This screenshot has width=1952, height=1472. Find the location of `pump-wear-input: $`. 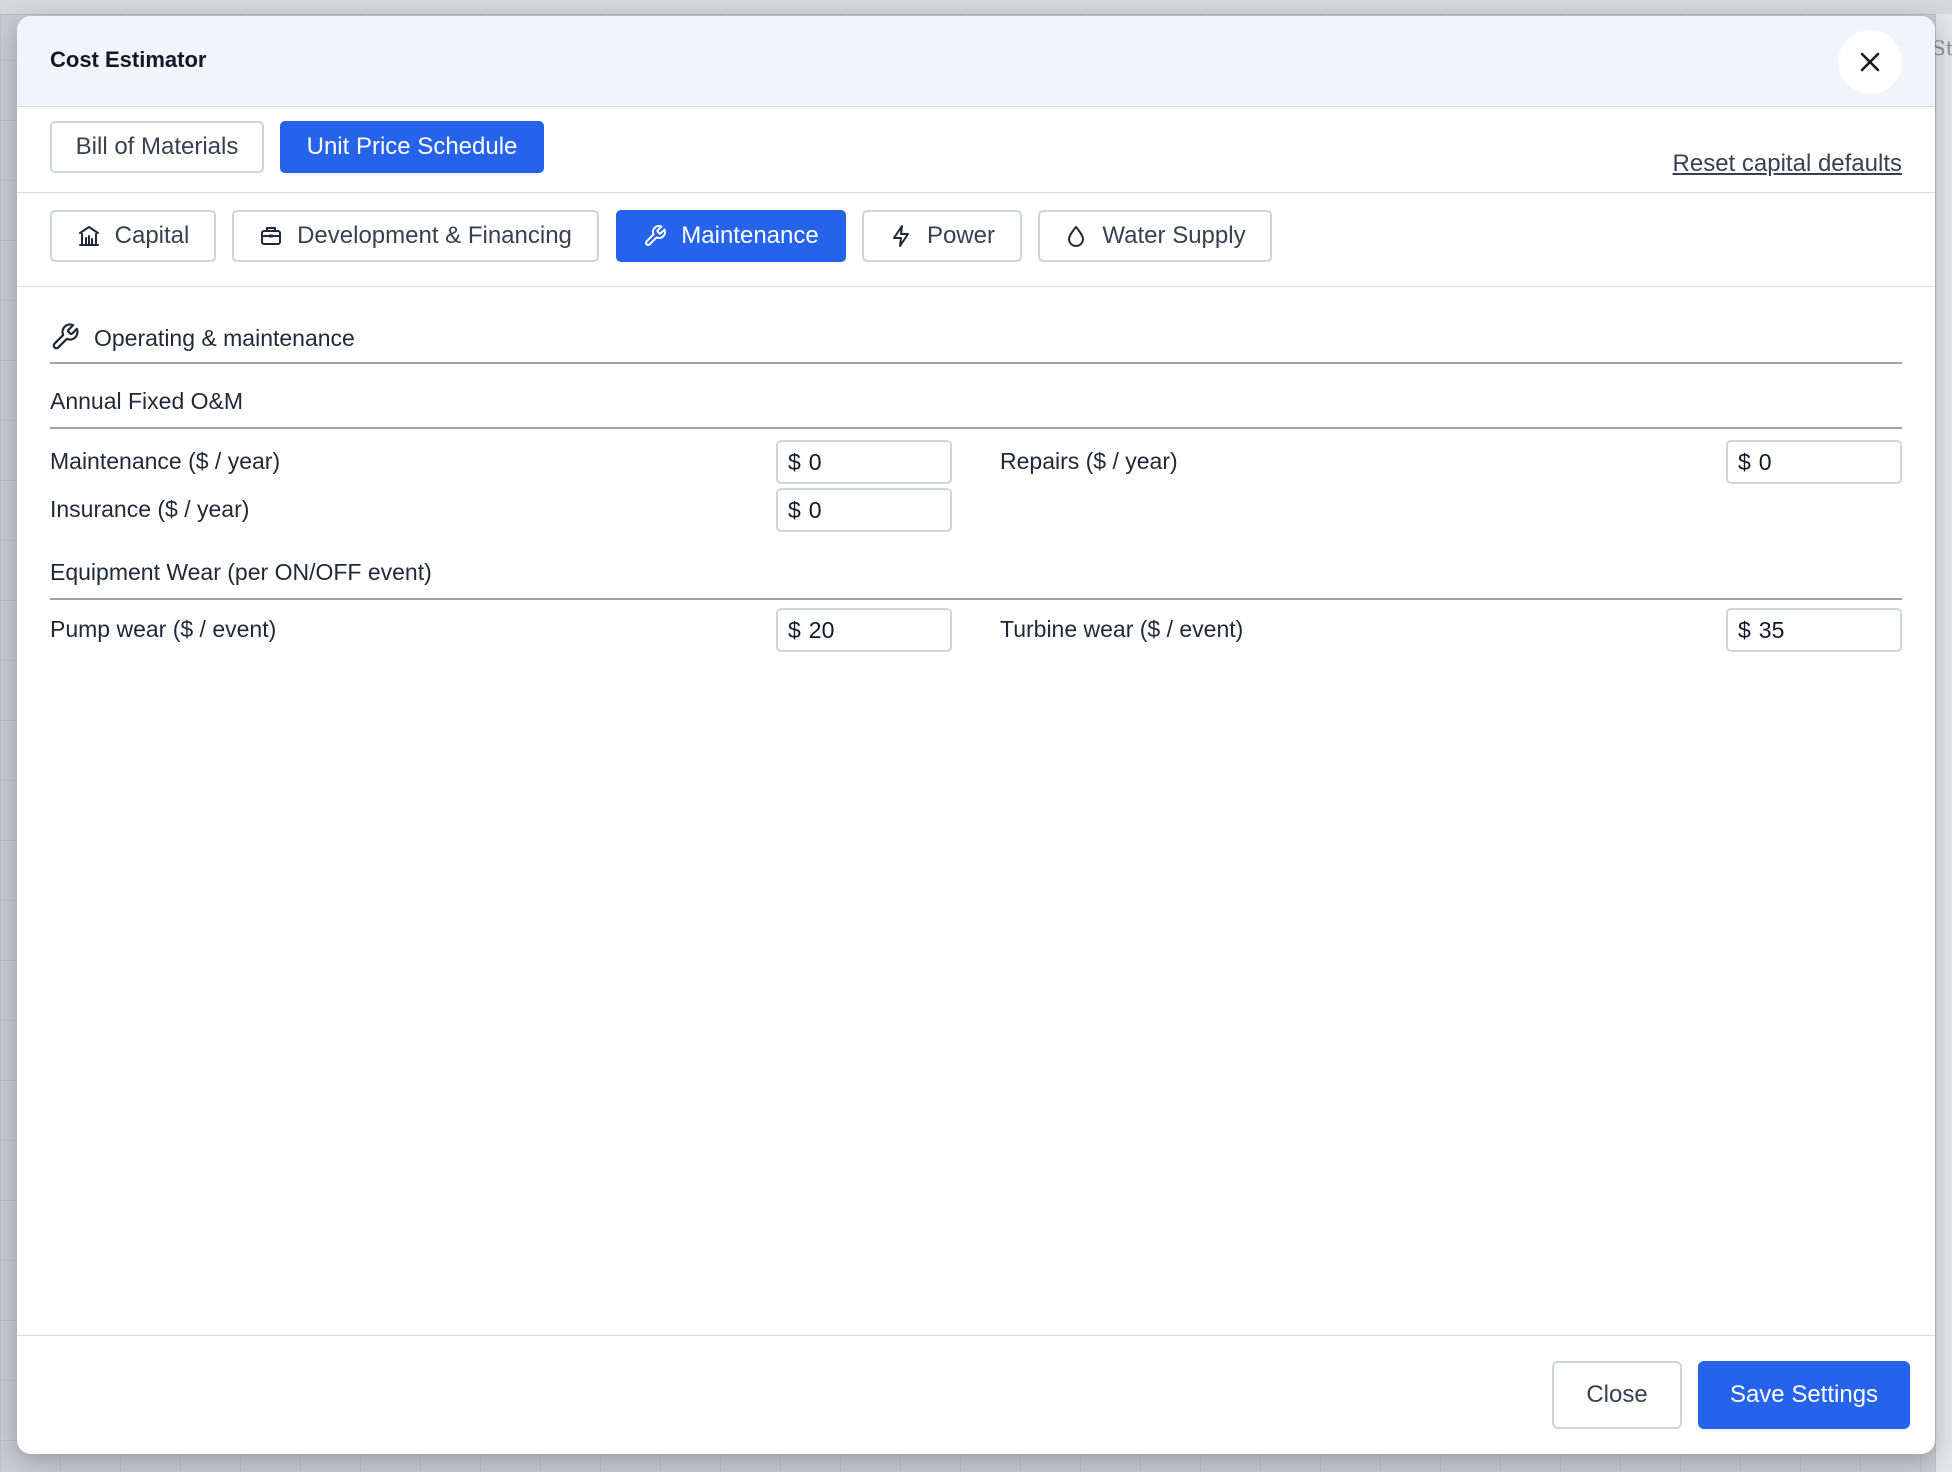

pump-wear-input: $ is located at coordinates (864, 630).